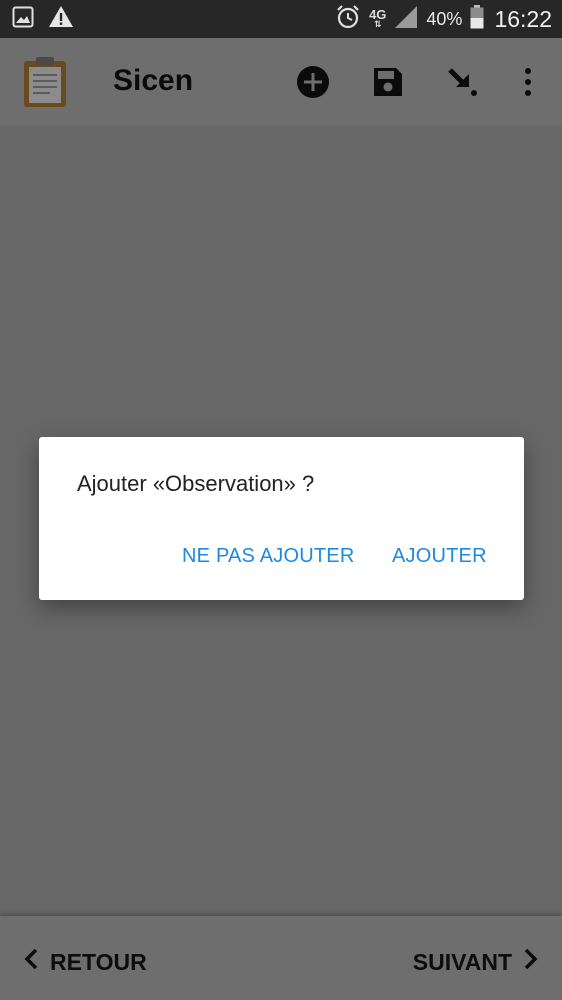 This screenshot has height=1000, width=562. Describe the element at coordinates (98, 961) in the screenshot. I see `back-label: RETOUR` at that location.